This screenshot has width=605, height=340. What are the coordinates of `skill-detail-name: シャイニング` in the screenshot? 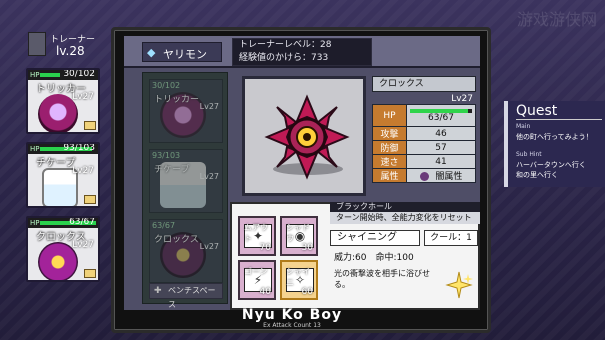 It's located at (375, 238).